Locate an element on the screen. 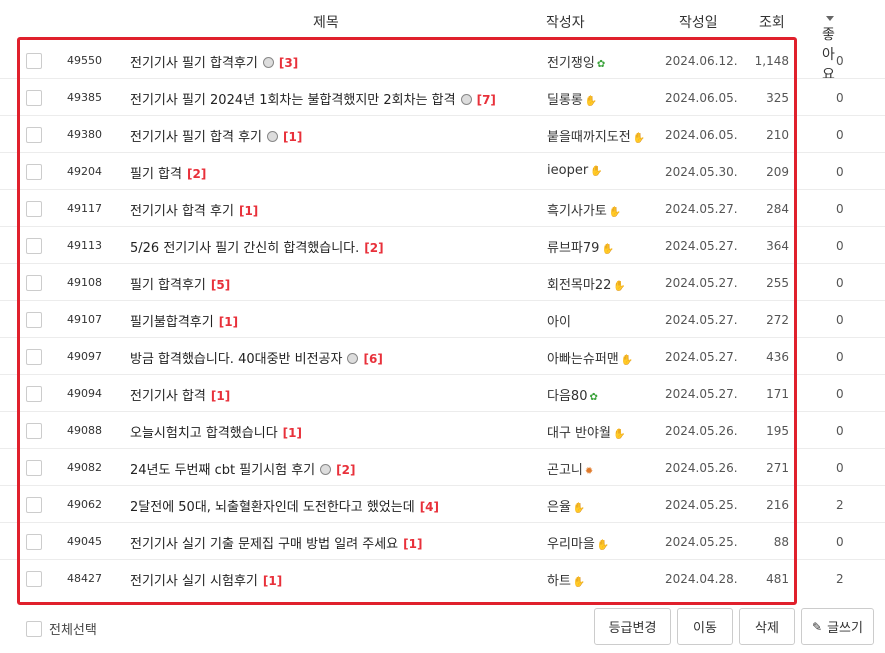 The width and height of the screenshot is (885, 653). write-button: ✎ 글쓰기 is located at coordinates (837, 626).